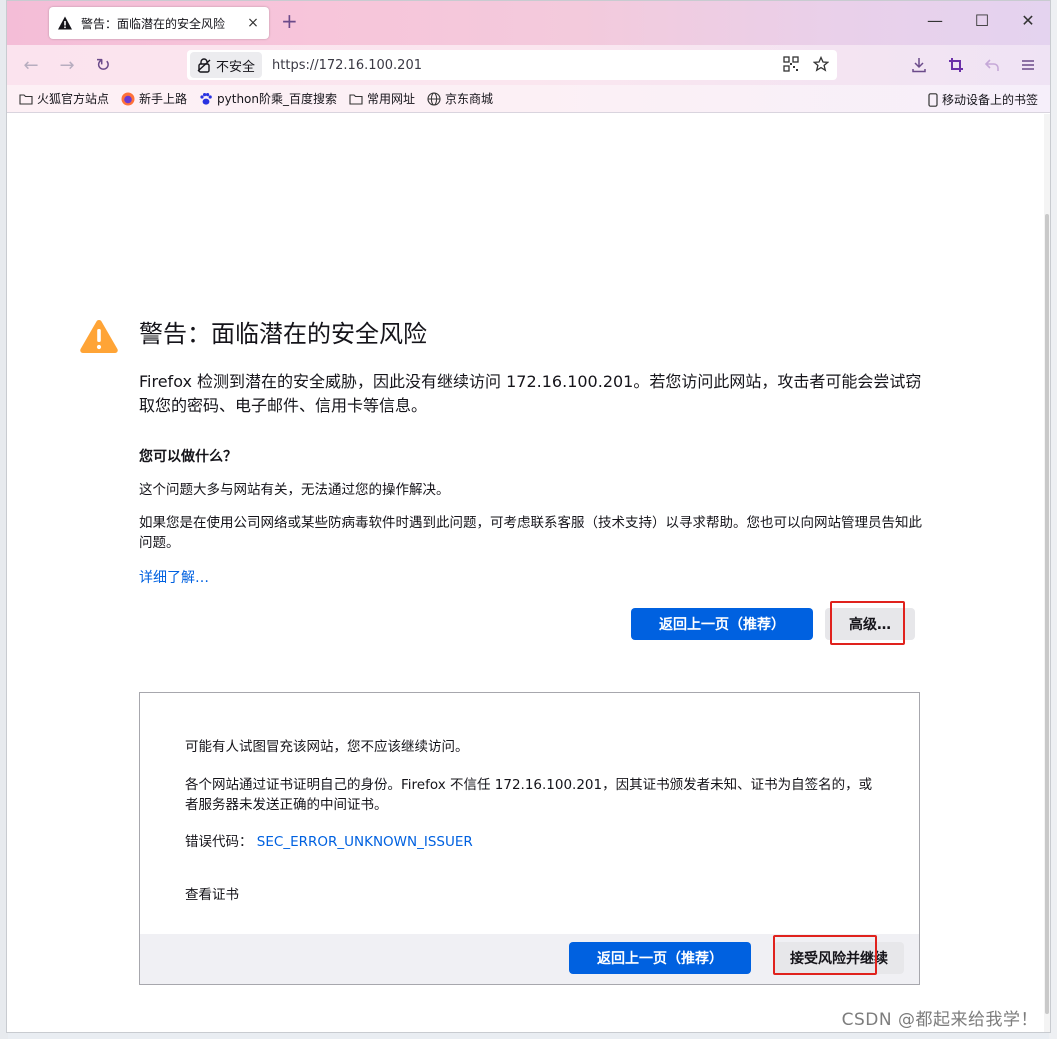  I want to click on error-code-line: 错误代码： SEC_ERROR_UNKNOWN_ISSUER, so click(535, 842).